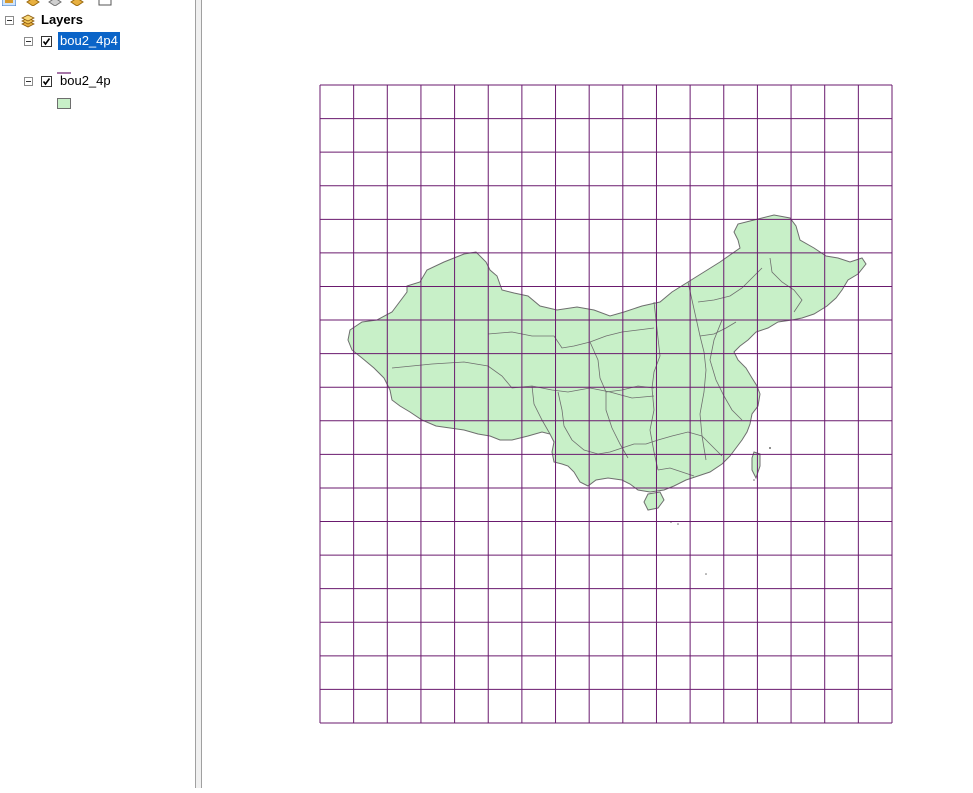 The width and height of the screenshot is (973, 793). Describe the element at coordinates (64, 102) in the screenshot. I see `polygon-symbol-icon` at that location.